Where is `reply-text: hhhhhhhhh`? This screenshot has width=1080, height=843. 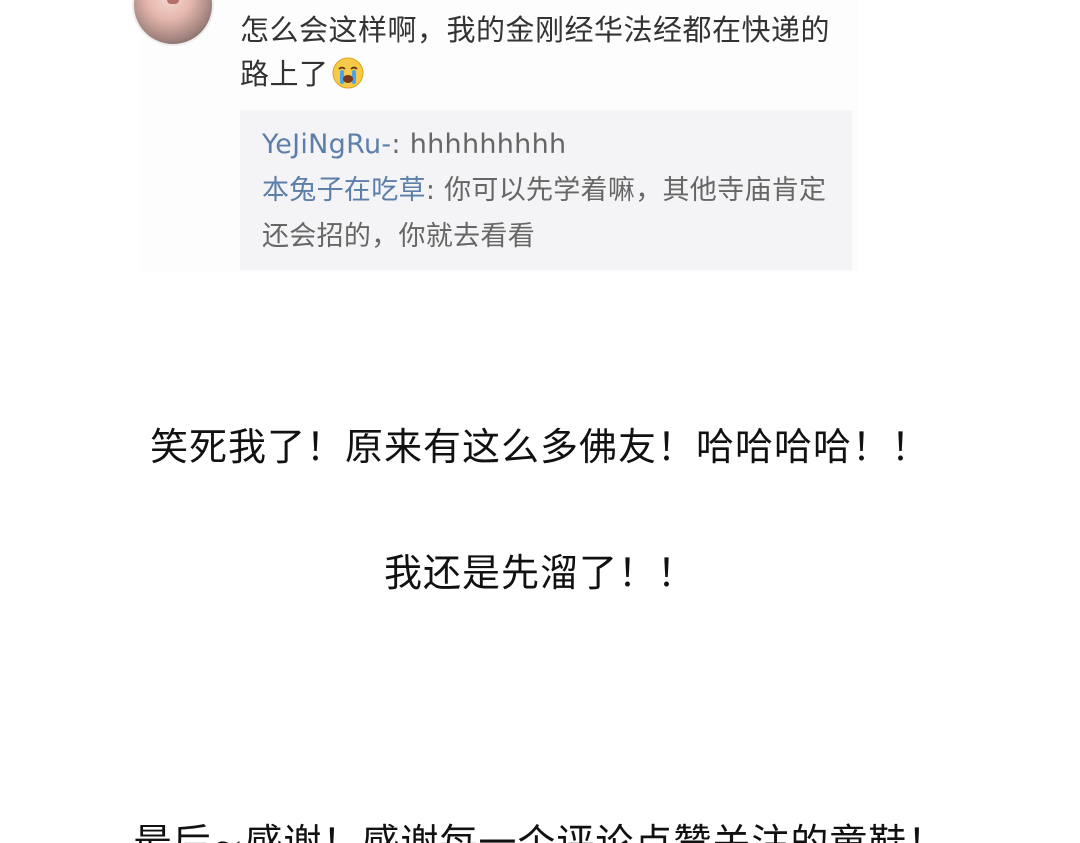 reply-text: hhhhhhhhh is located at coordinates (488, 144).